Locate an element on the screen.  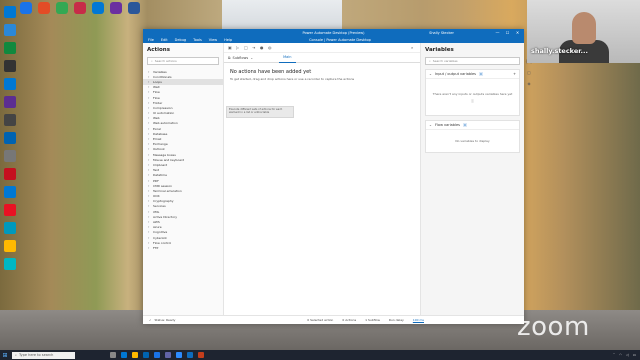
run-icon: ▷ is located at coordinates (238, 47).